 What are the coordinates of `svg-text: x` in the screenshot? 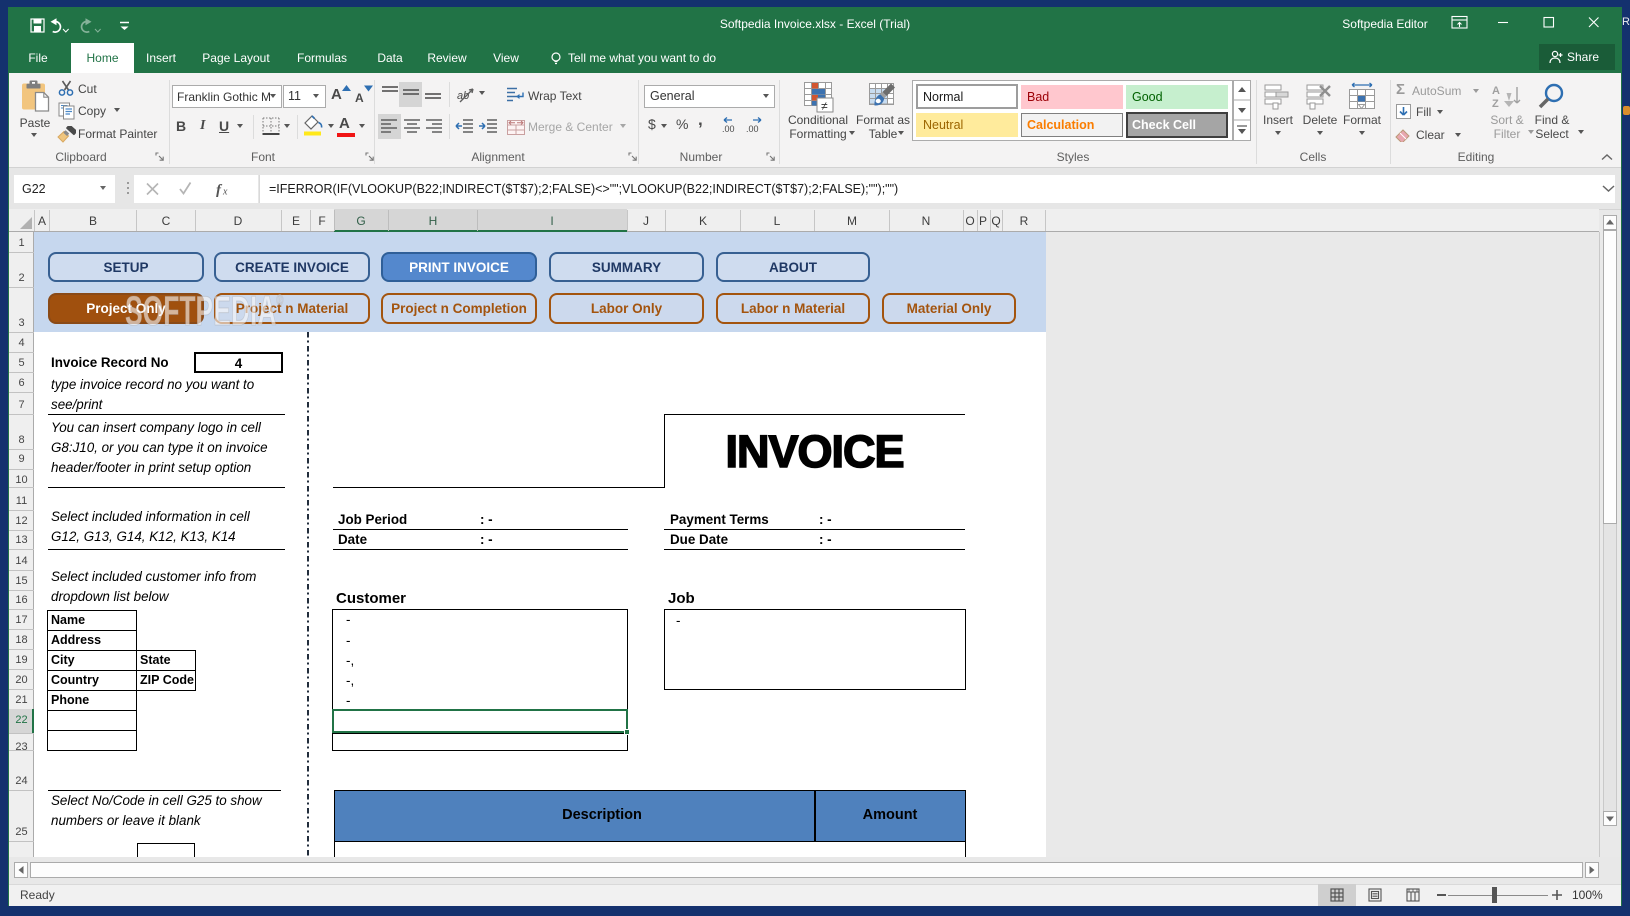 It's located at (225, 192).